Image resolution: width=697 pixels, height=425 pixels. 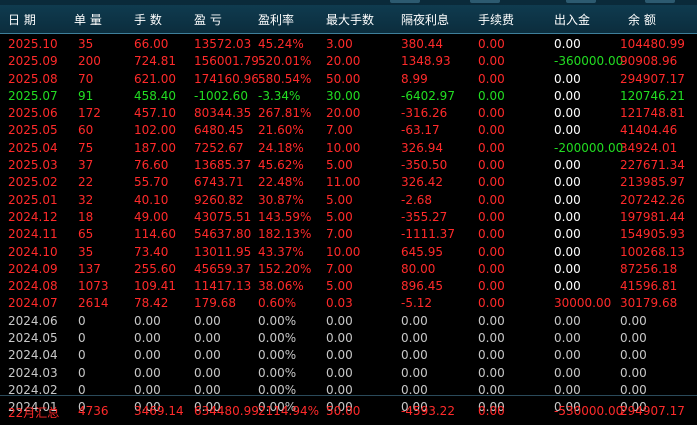 I want to click on row-cell-orders: 0, so click(x=82, y=320).